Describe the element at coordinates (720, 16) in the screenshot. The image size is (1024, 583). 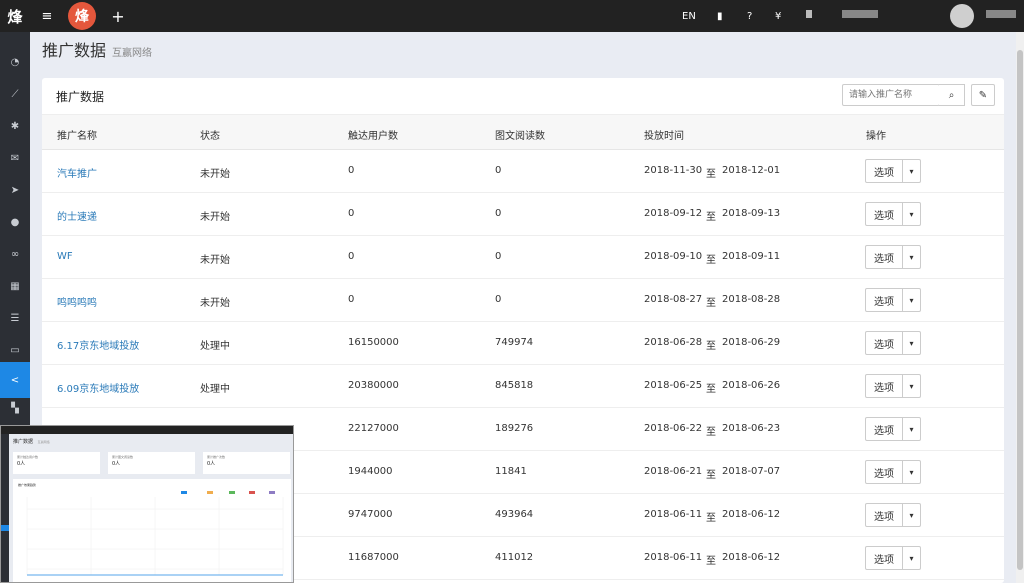
I see `book-icon: ▮` at that location.